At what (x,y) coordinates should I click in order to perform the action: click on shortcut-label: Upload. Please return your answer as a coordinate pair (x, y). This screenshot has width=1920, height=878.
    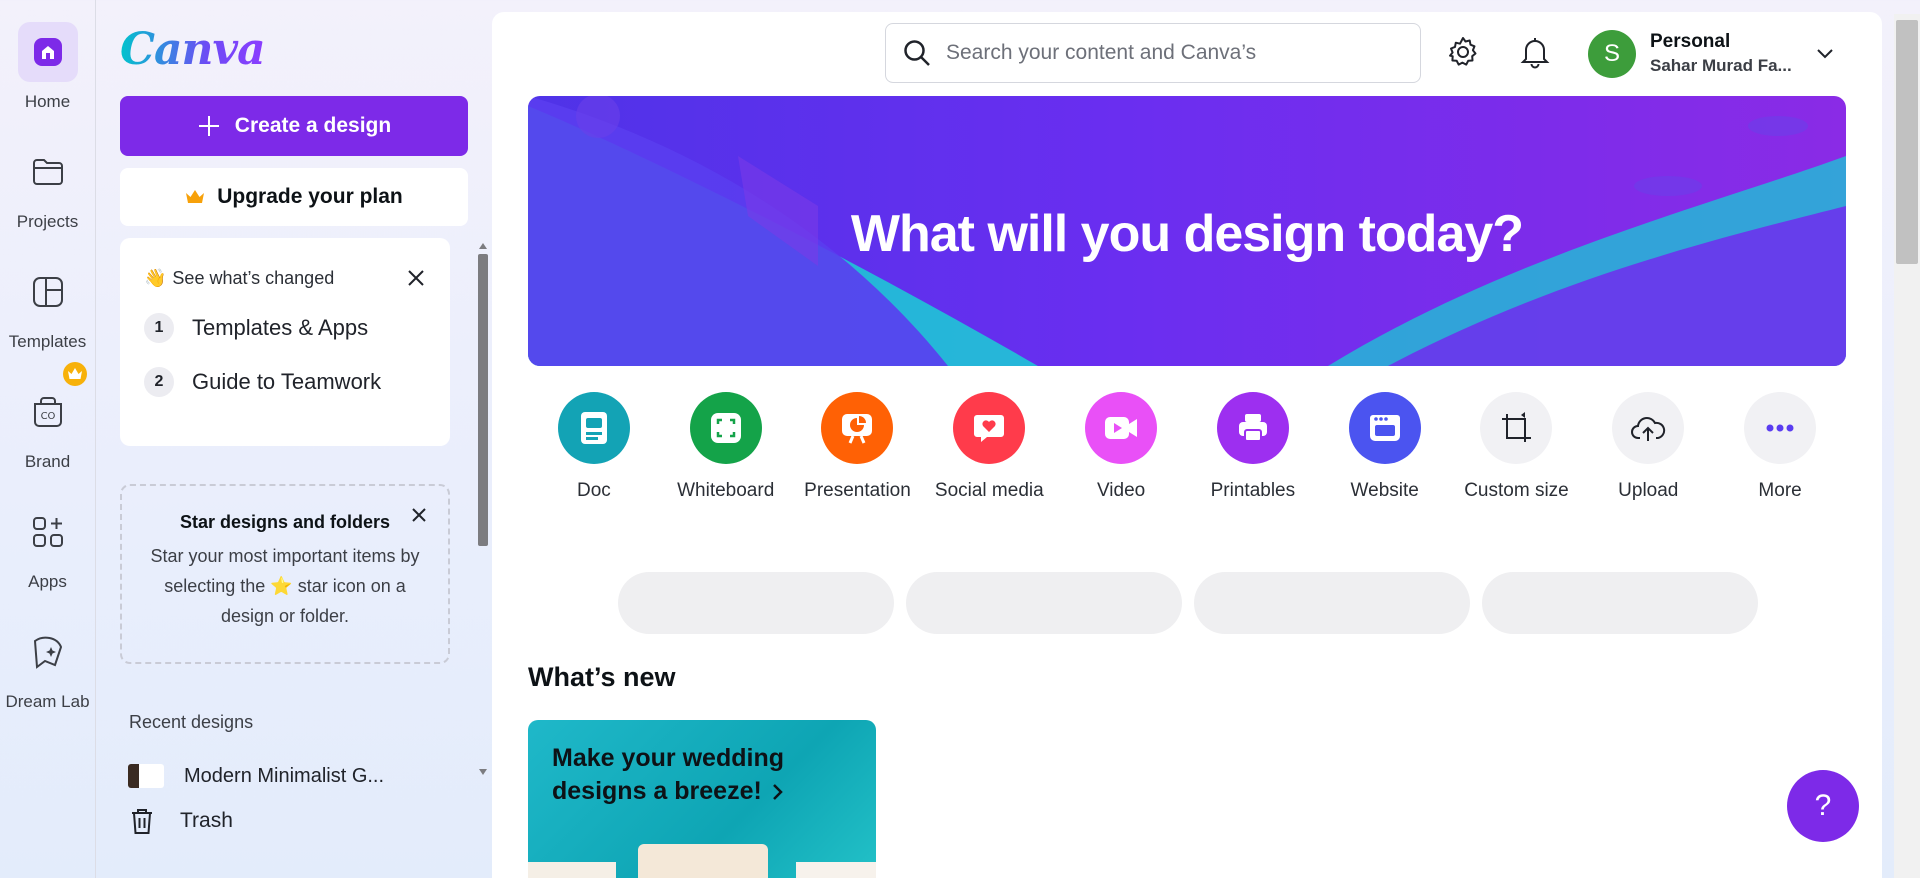
    Looking at the image, I should click on (1648, 490).